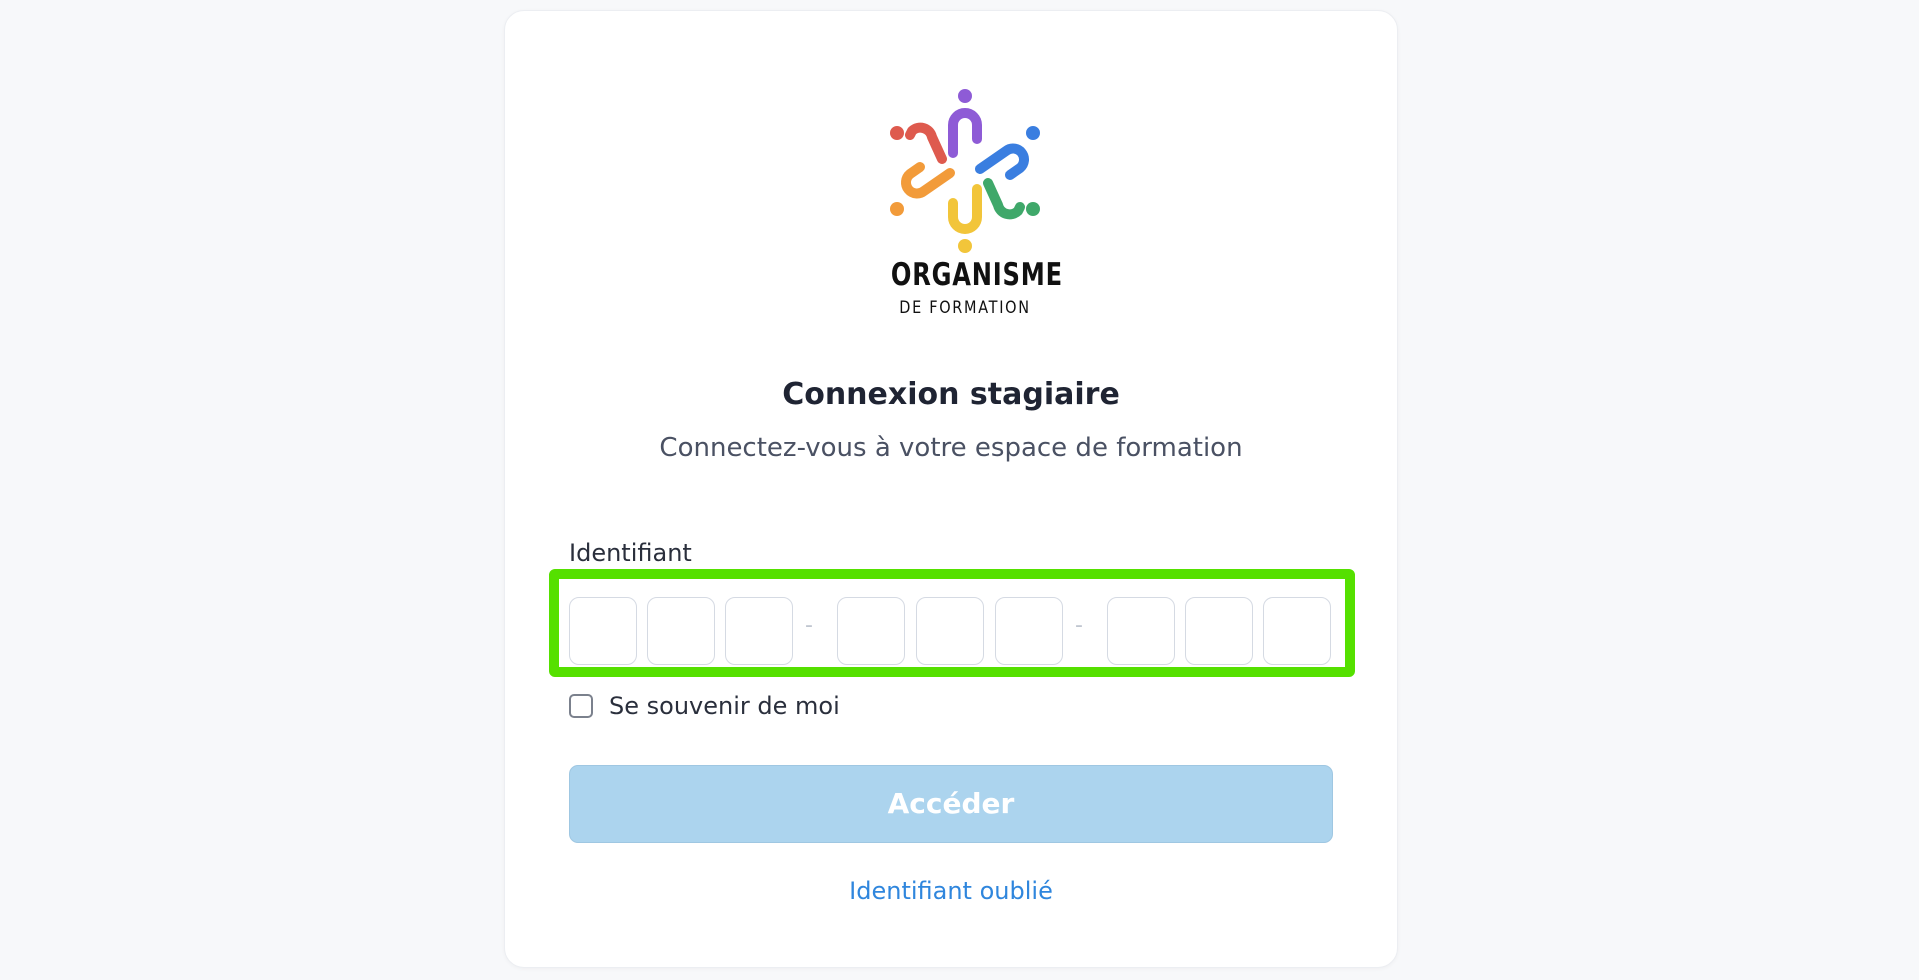 This screenshot has height=980, width=1919. What do you see at coordinates (630, 553) in the screenshot?
I see `identifier-label: Identifiant` at bounding box center [630, 553].